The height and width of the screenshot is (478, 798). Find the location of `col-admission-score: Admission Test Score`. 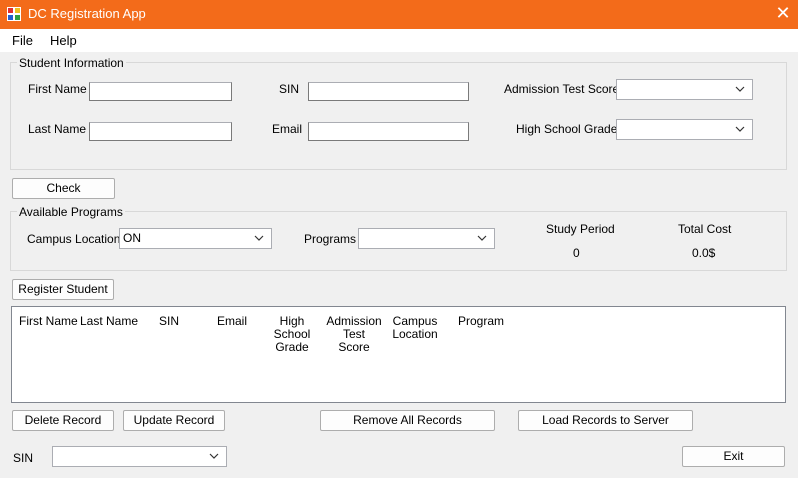

col-admission-score: Admission Test Score is located at coordinates (354, 334).